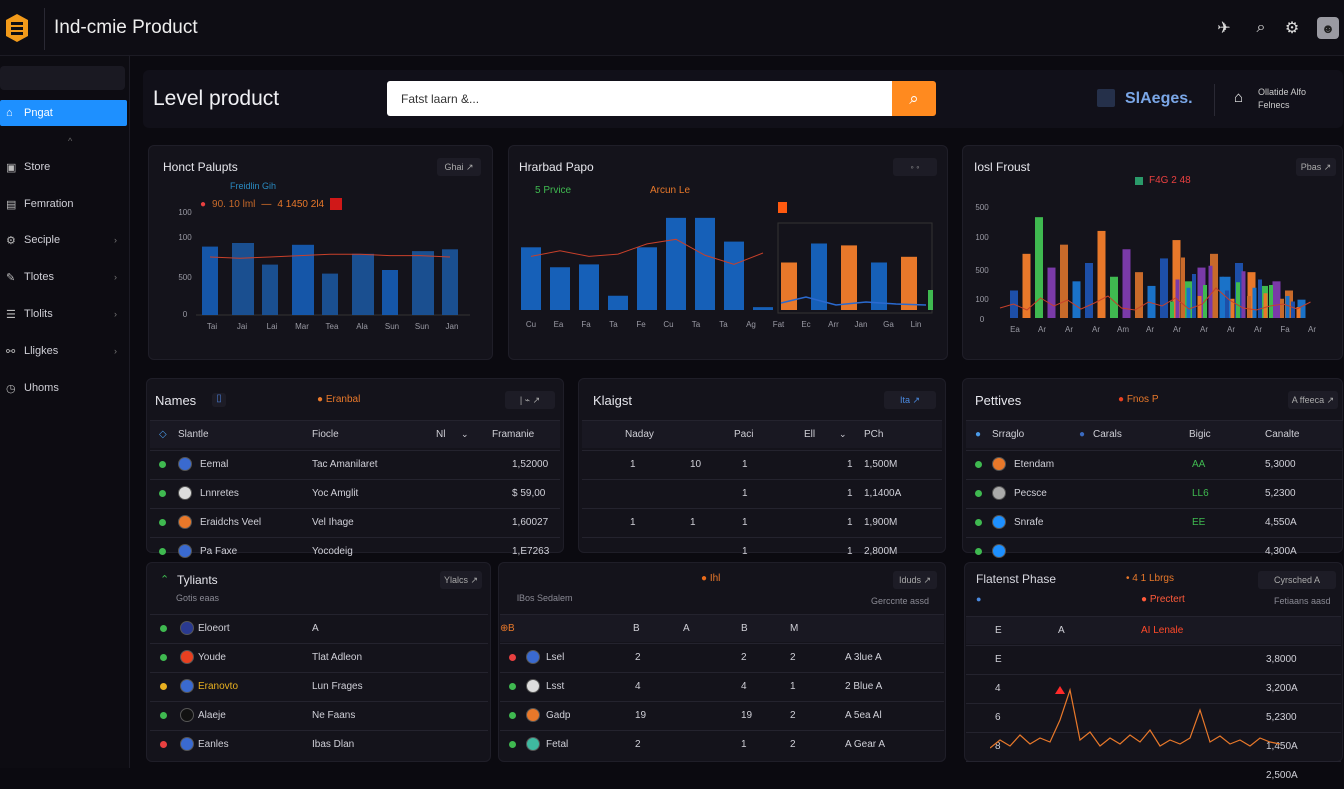 The height and width of the screenshot is (789, 1344). I want to click on gear-icon: ⚙, so click(11, 240).